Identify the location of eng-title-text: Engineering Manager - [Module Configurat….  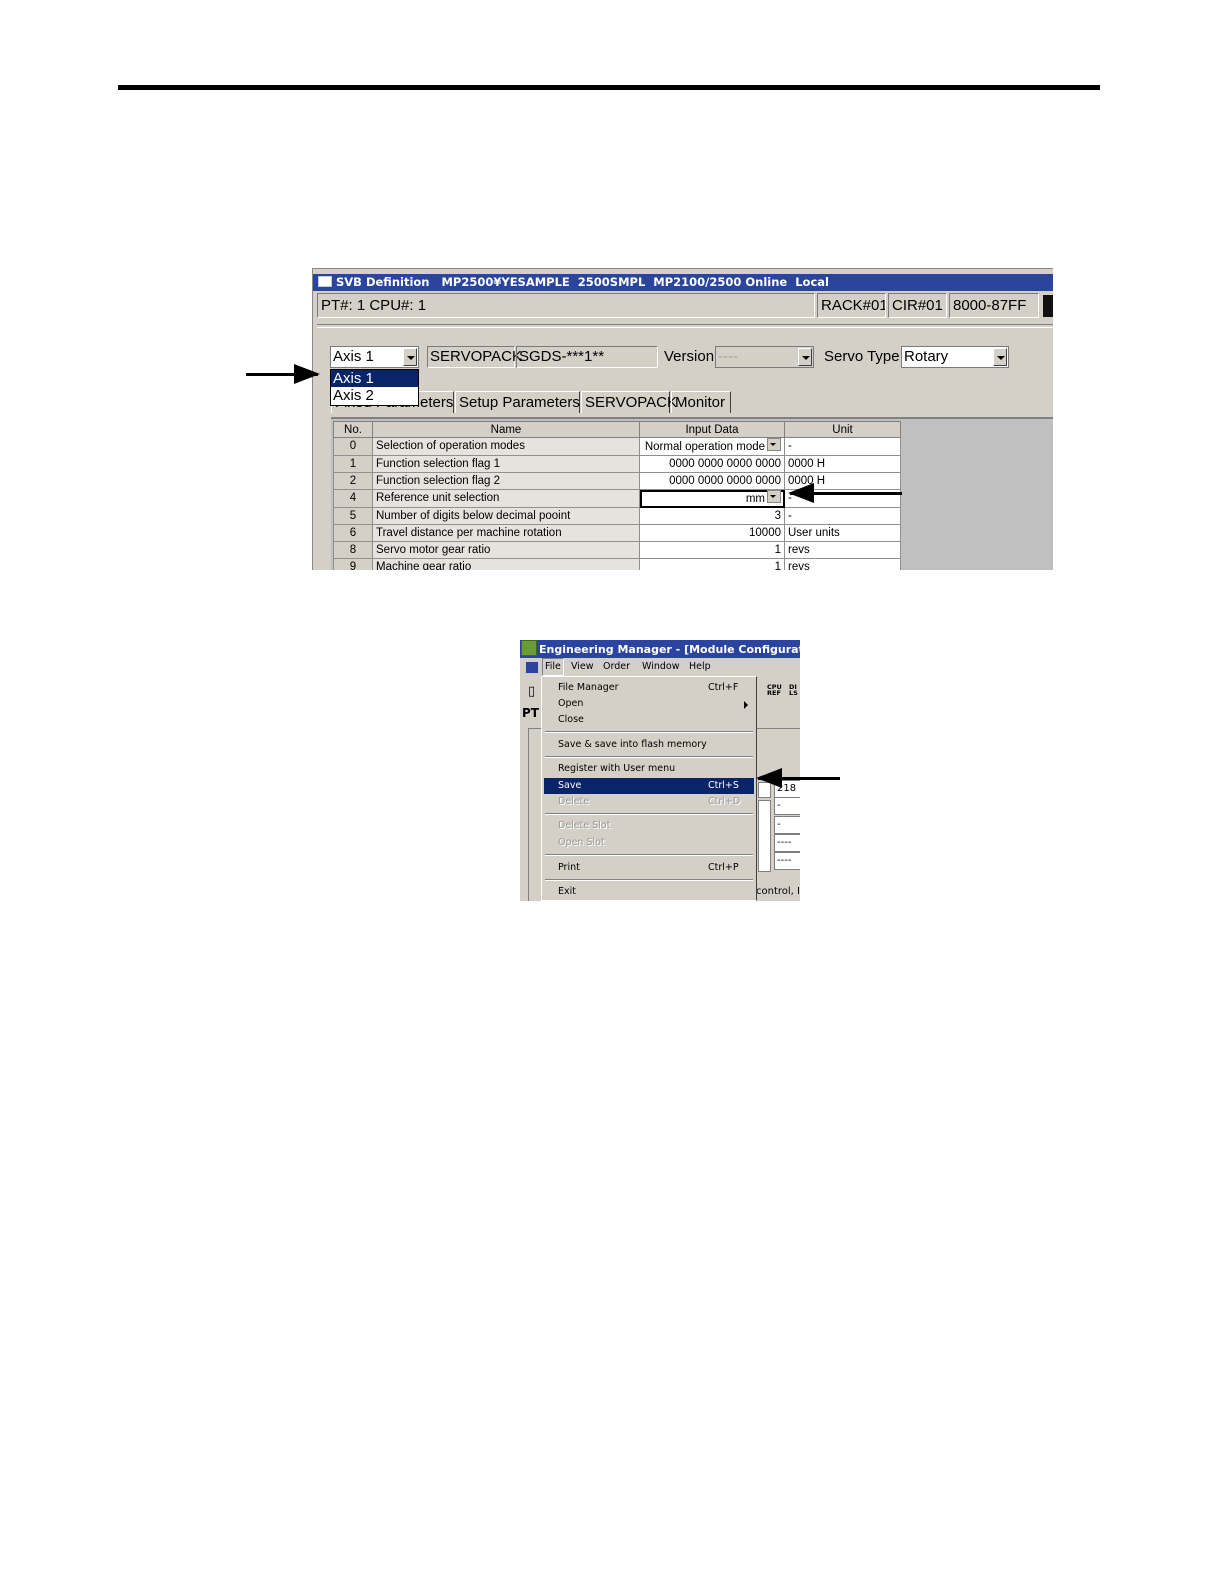
(669, 649).